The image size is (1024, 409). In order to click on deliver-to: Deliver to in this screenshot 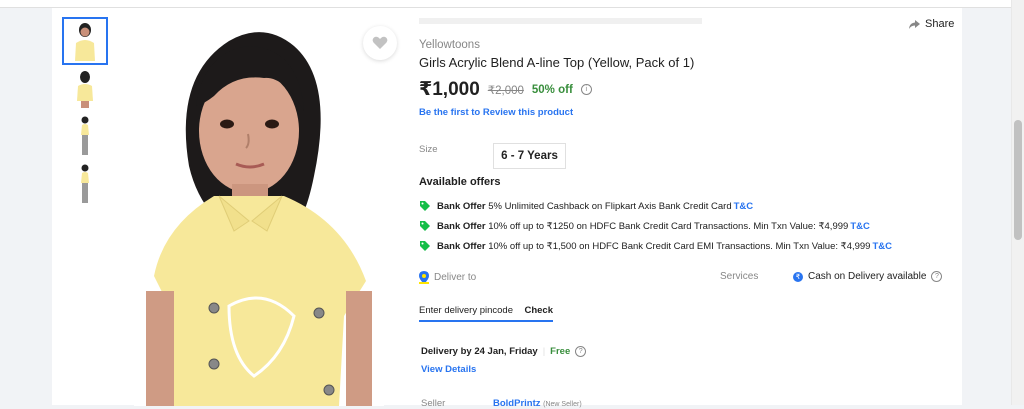, I will do `click(447, 277)`.